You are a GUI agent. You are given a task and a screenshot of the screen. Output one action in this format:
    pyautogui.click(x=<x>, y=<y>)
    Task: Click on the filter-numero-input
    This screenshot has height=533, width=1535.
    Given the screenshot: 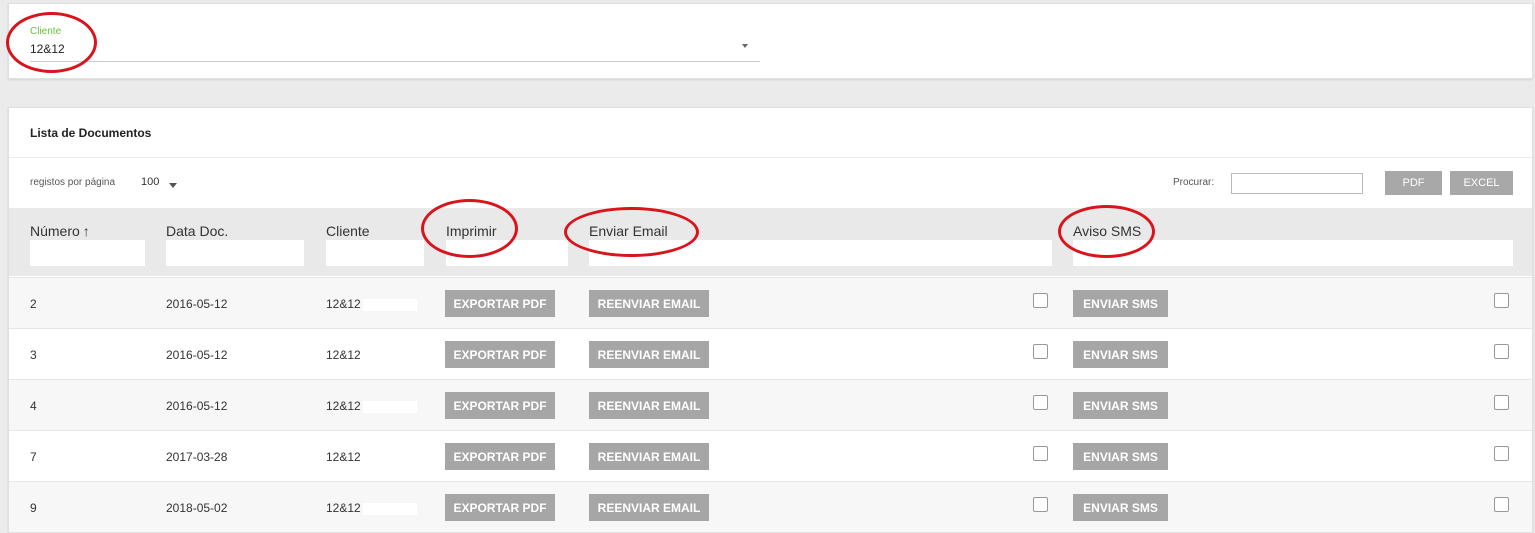 What is the action you would take?
    pyautogui.click(x=87, y=253)
    